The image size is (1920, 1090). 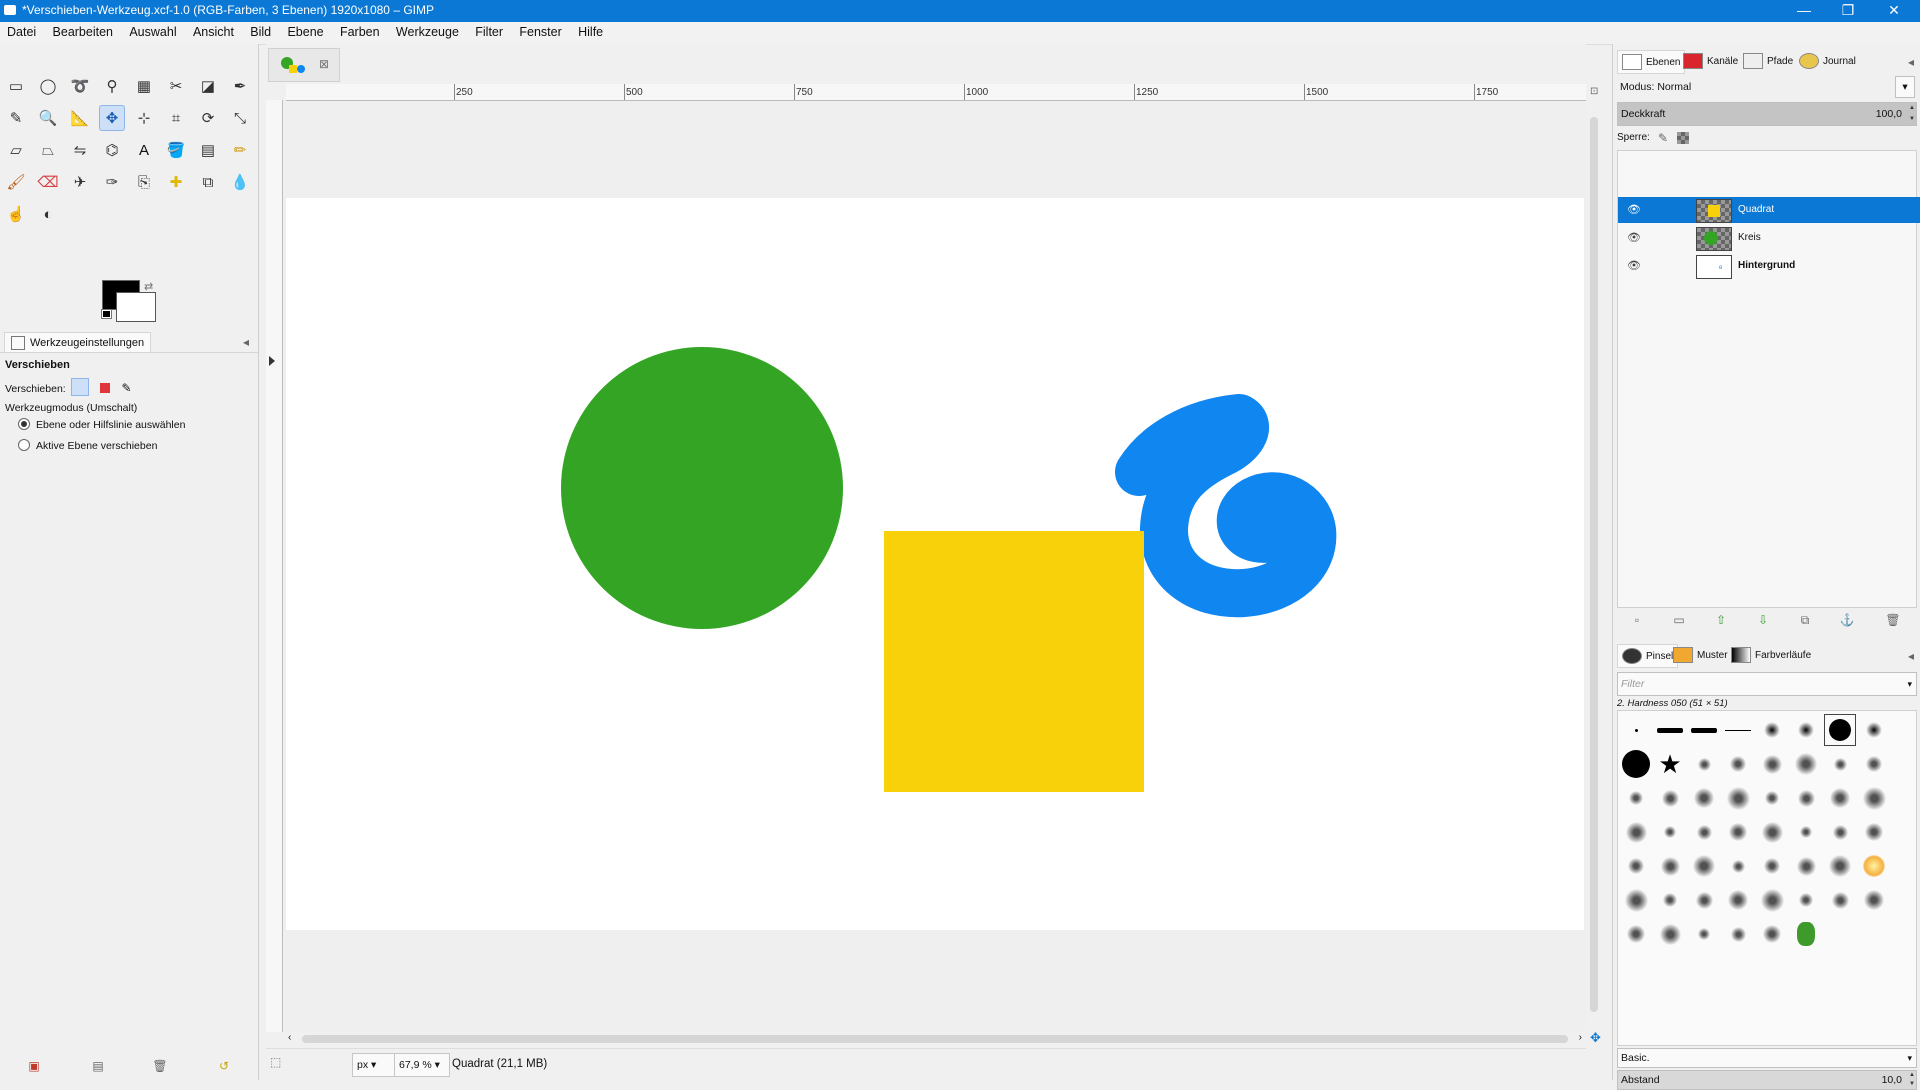 What do you see at coordinates (79, 387) in the screenshot?
I see `move-layer-icon` at bounding box center [79, 387].